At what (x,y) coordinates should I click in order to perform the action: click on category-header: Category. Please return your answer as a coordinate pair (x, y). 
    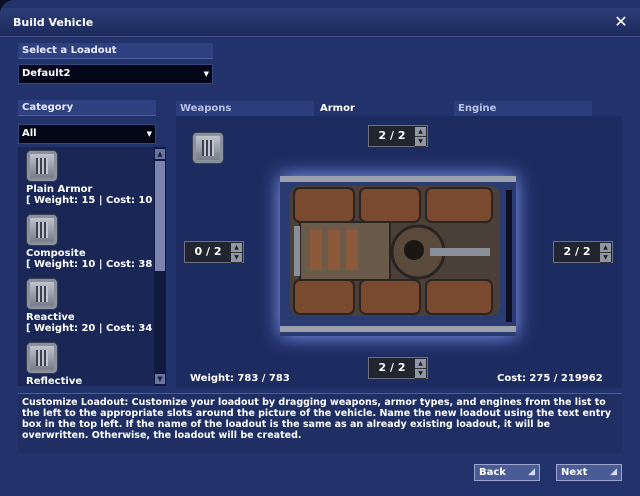
    Looking at the image, I should click on (87, 108).